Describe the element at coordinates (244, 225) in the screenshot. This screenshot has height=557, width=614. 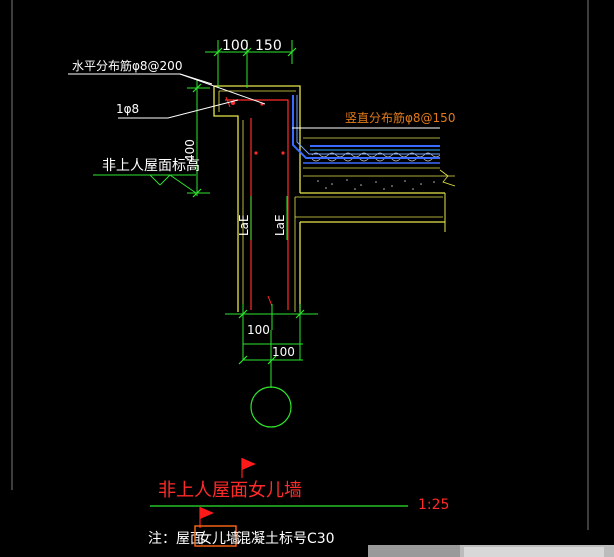
I see `label-anchor-left: LaE` at that location.